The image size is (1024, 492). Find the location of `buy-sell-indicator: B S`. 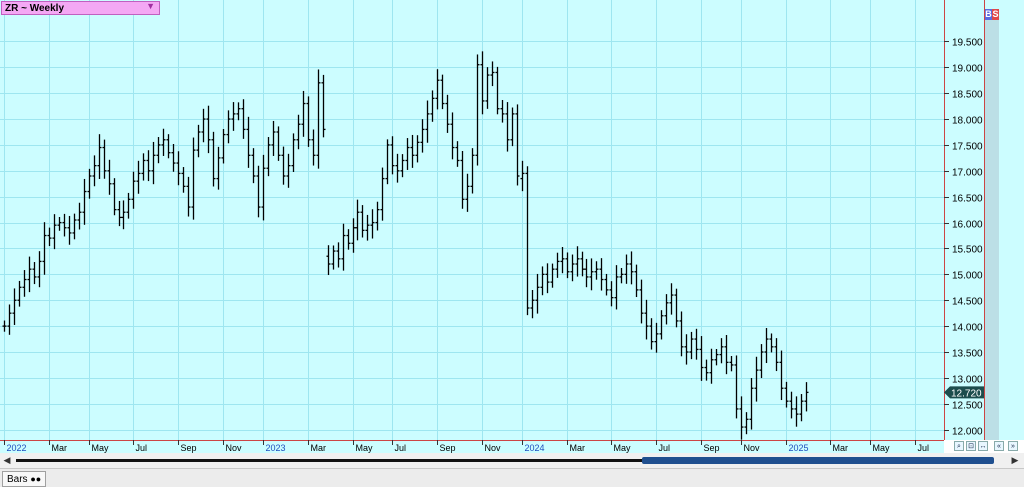

buy-sell-indicator: B S is located at coordinates (992, 14).